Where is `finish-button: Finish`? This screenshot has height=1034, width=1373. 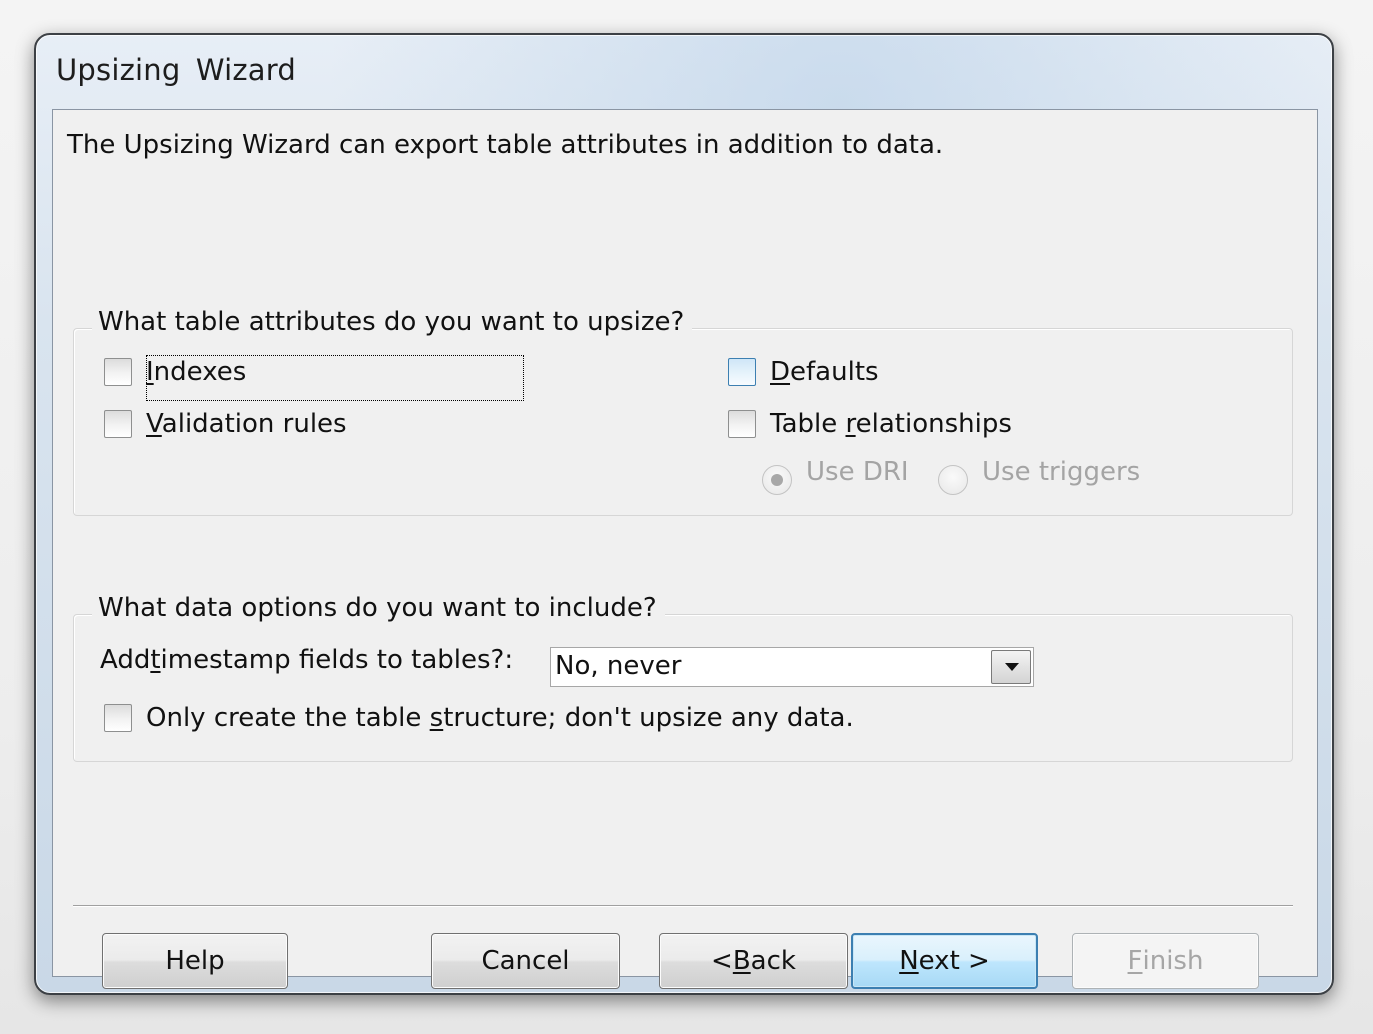 finish-button: Finish is located at coordinates (1165, 961).